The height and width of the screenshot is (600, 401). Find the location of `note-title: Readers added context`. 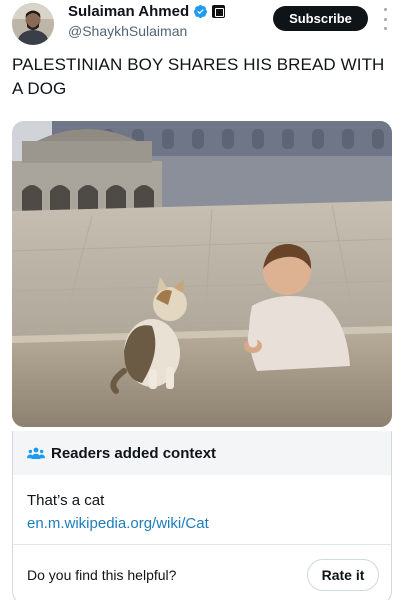

note-title: Readers added context is located at coordinates (134, 453).